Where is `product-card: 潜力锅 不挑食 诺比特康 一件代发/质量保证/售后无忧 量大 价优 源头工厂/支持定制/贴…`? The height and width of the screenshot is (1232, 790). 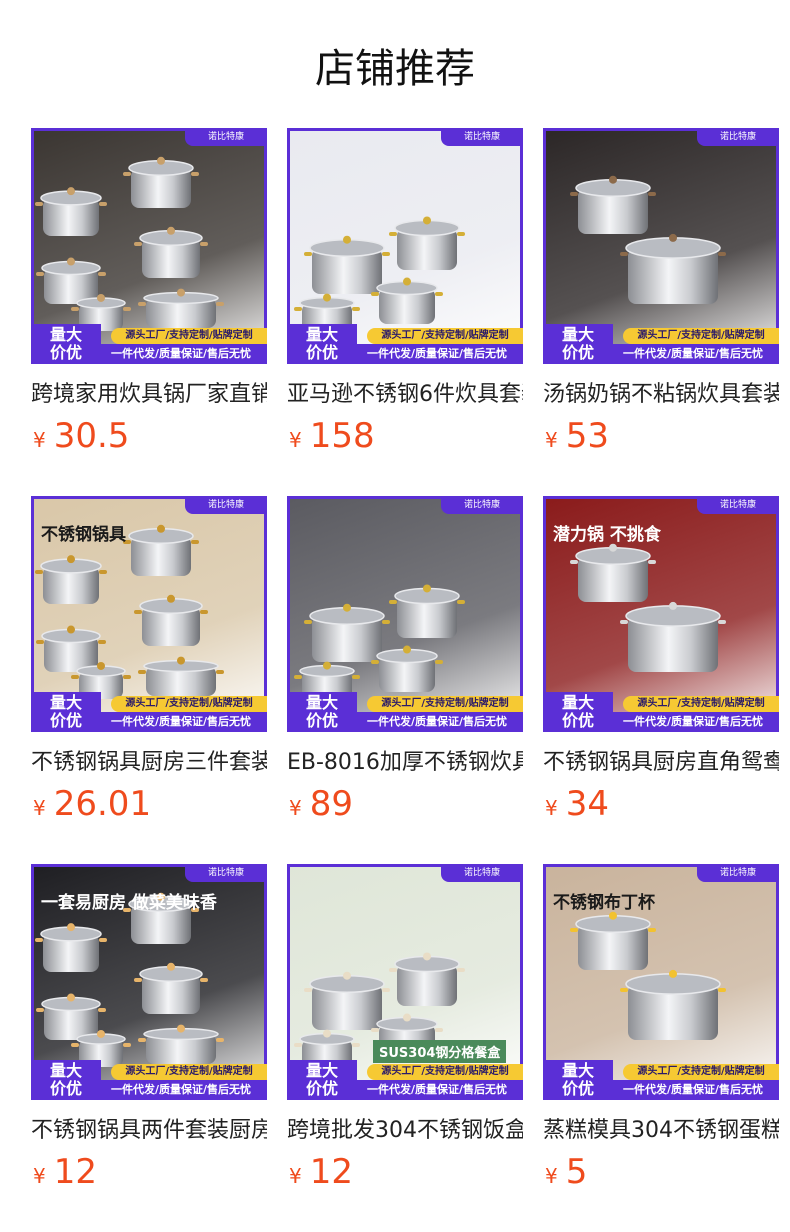 product-card: 潜力锅 不挑食 诺比特康 一件代发/质量保证/售后无忧 量大 价优 源头工厂/支持定制/贴… is located at coordinates (661, 661).